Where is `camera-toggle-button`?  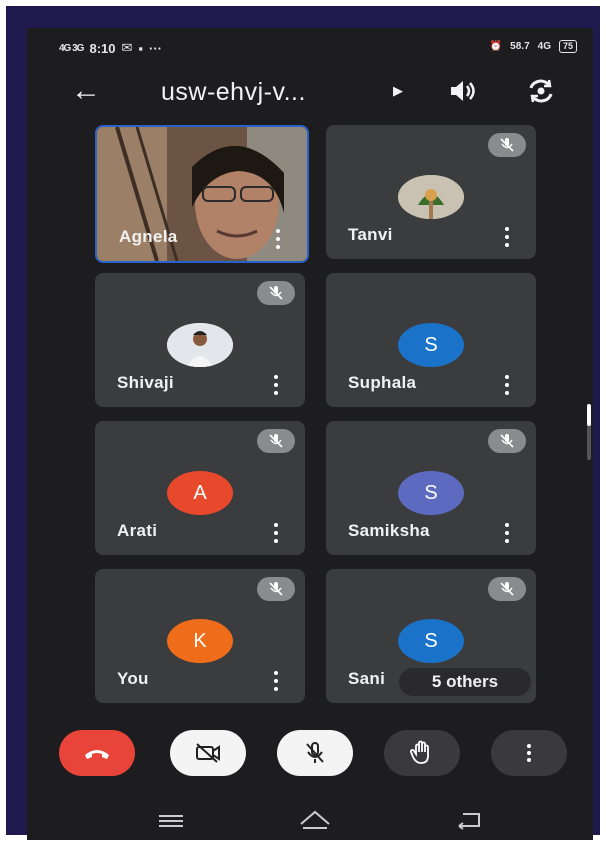 camera-toggle-button is located at coordinates (208, 753).